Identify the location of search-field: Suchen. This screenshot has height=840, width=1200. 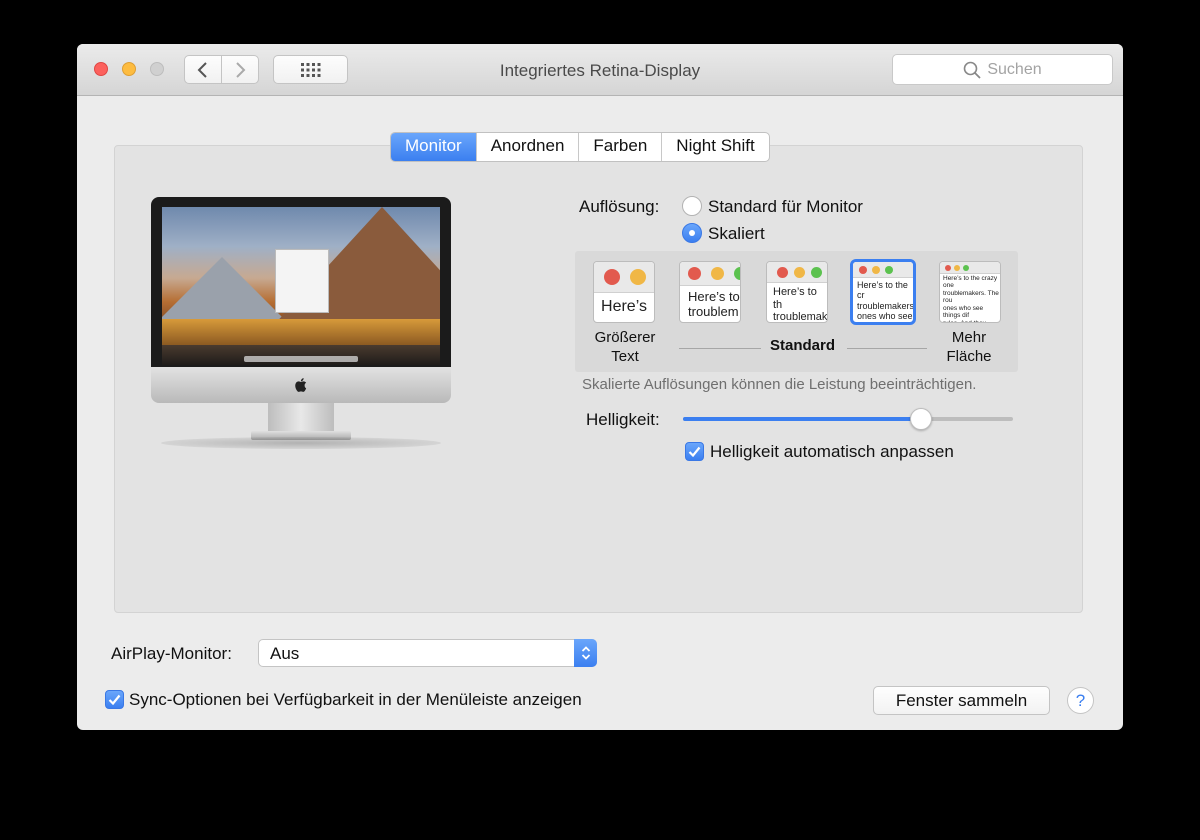
(1002, 69).